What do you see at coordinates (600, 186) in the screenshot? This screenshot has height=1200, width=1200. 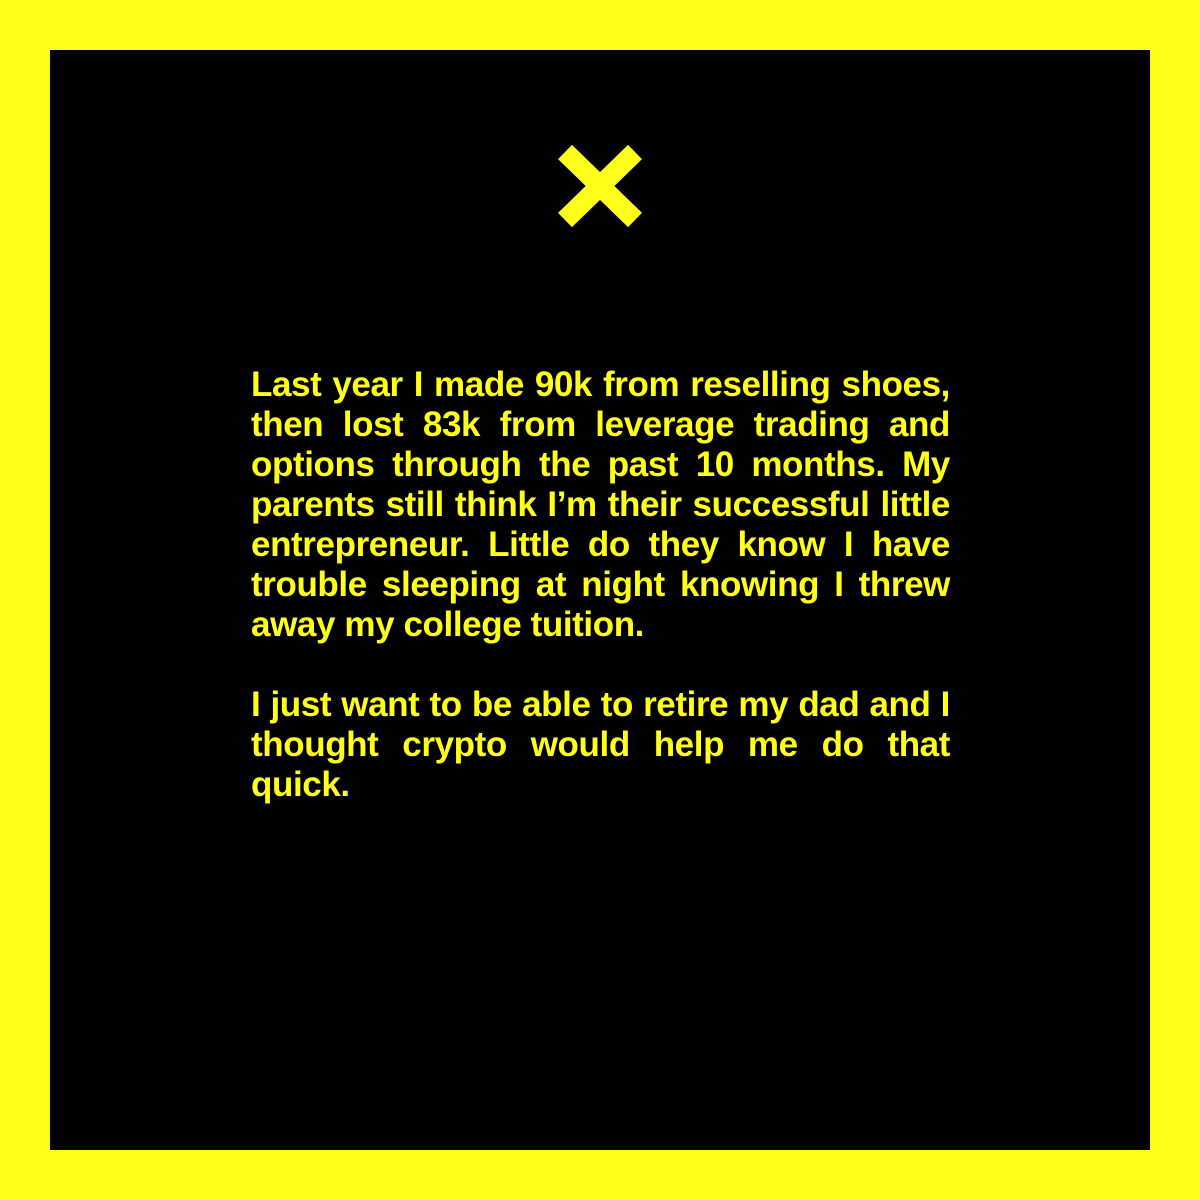 I see `x-icon` at bounding box center [600, 186].